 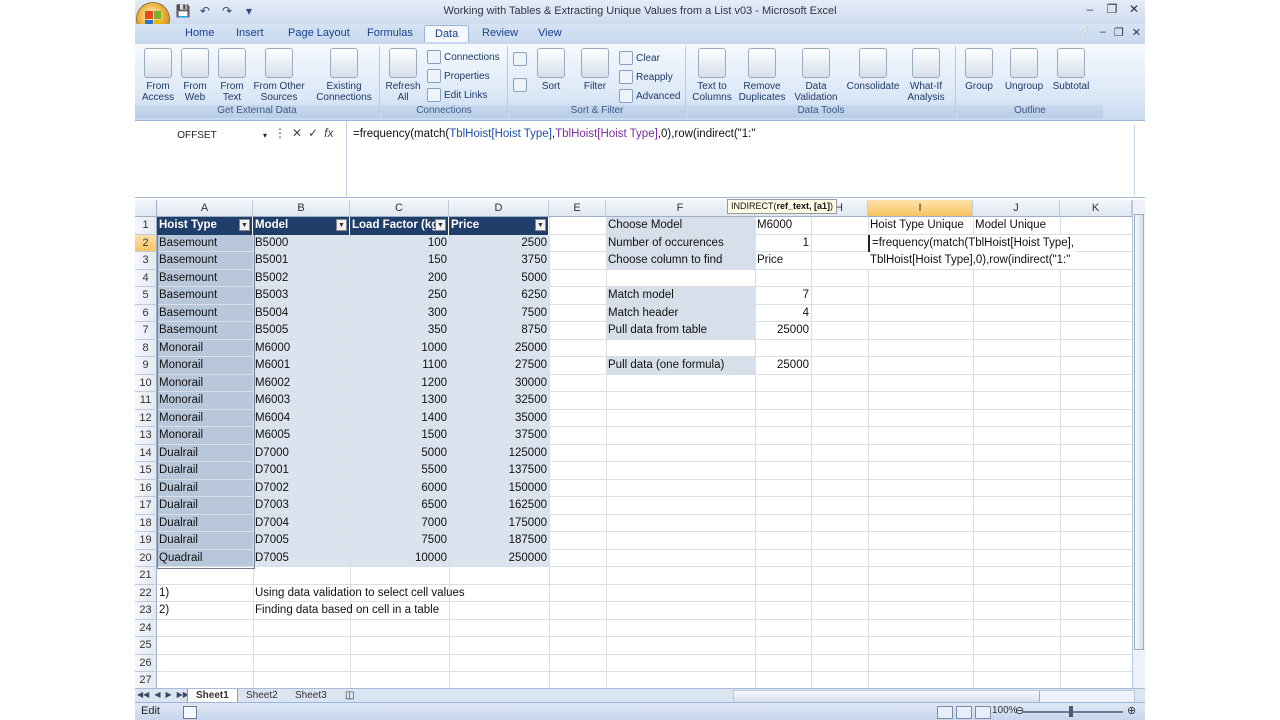 What do you see at coordinates (550, 33) in the screenshot?
I see `tab-view: View` at bounding box center [550, 33].